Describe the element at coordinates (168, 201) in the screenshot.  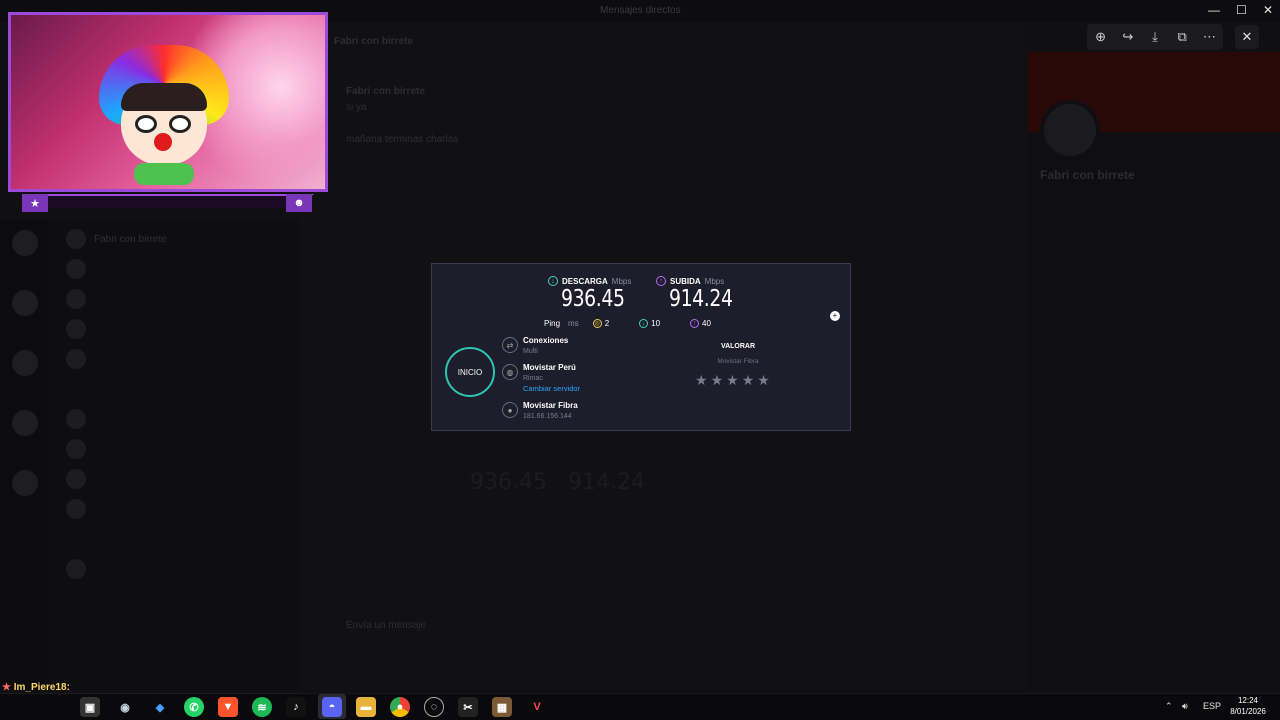
I see `webcam-bar` at that location.